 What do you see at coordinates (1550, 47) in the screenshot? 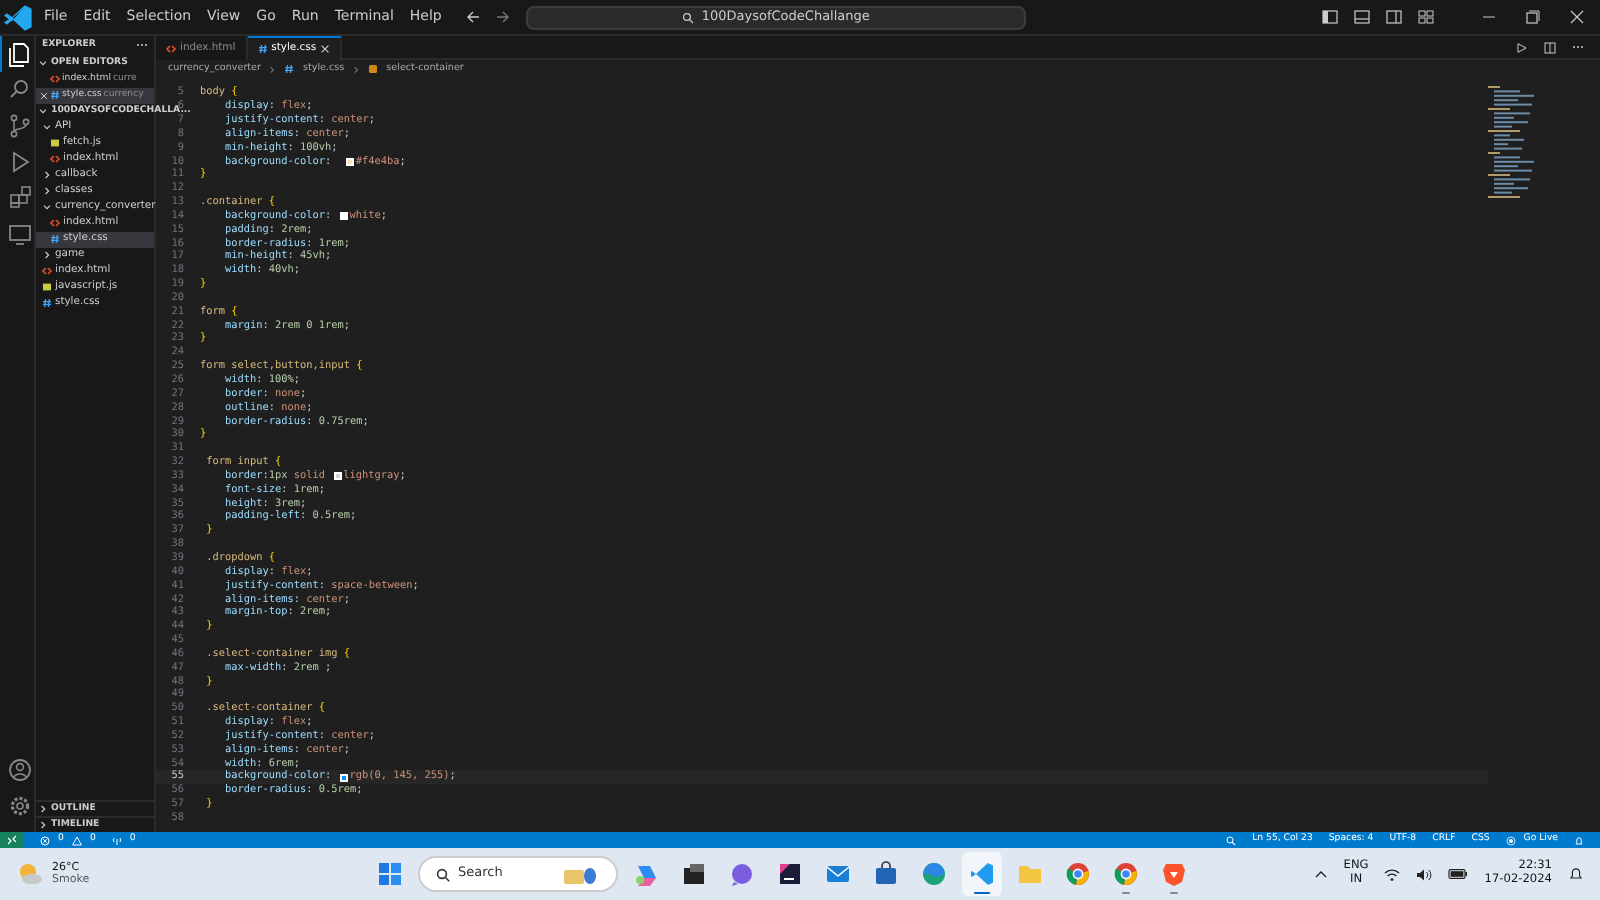
I see `split-editor-icon` at bounding box center [1550, 47].